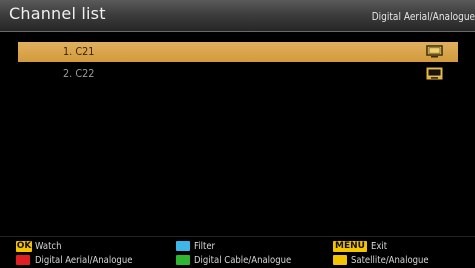  Describe the element at coordinates (183, 260) in the screenshot. I see `green-button-icon` at that location.